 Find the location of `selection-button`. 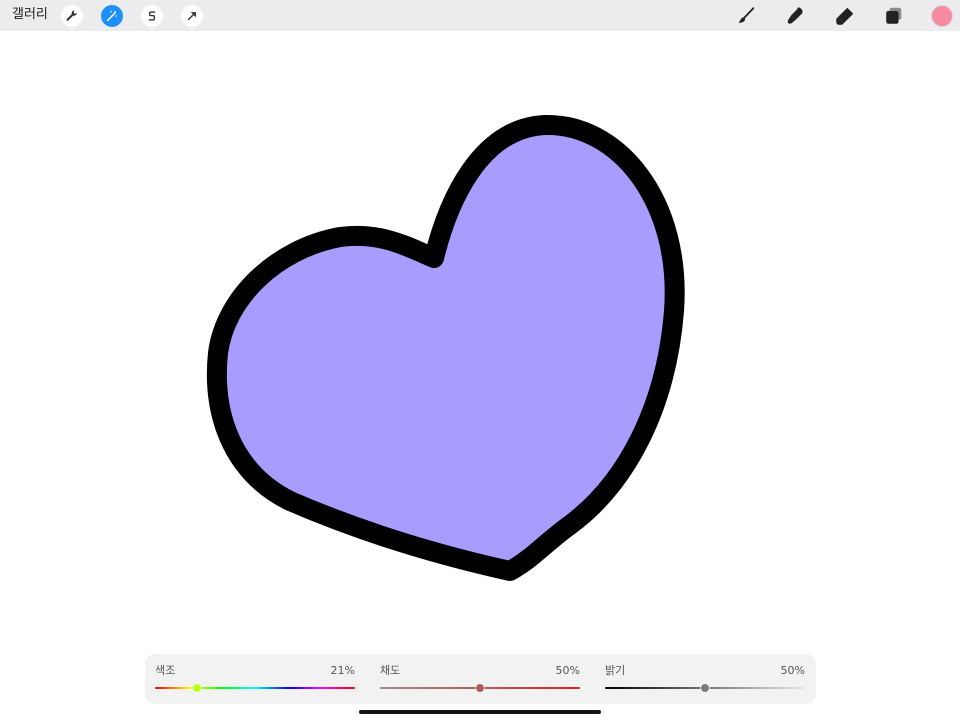

selection-button is located at coordinates (152, 16).